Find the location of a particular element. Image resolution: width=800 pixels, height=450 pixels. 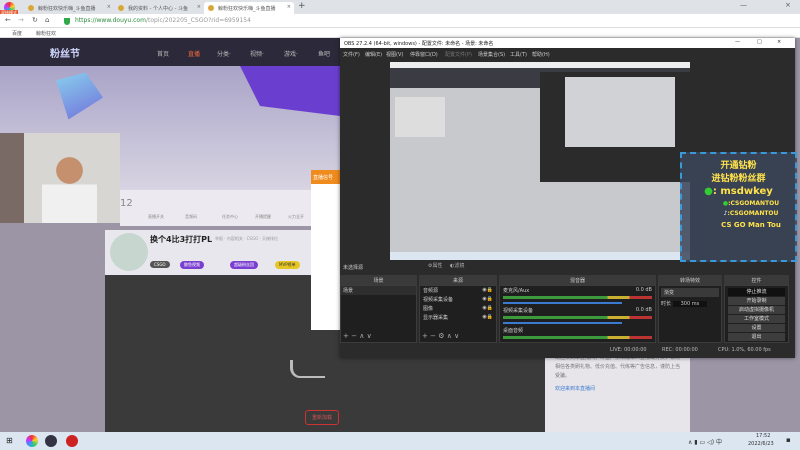

source-item: 音频源 ◉🔒 is located at coordinates (458, 290).